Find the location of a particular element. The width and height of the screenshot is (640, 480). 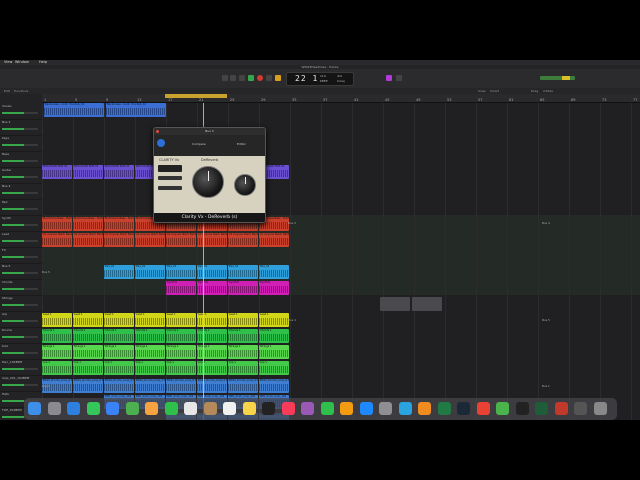

messages-icon is located at coordinates (93, 408).